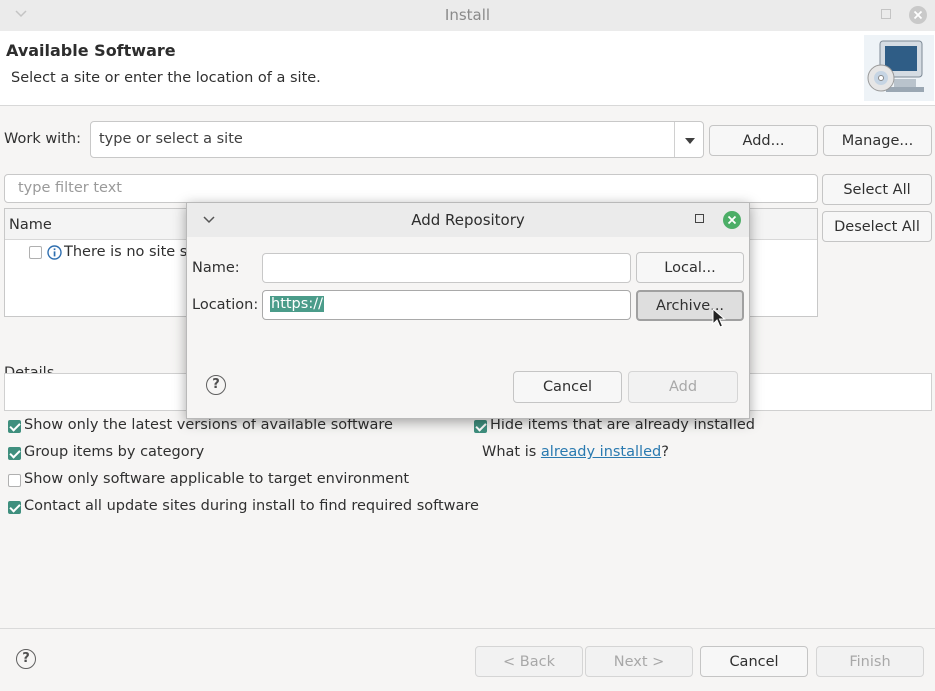  I want to click on filter-input: type filter text, so click(411, 188).